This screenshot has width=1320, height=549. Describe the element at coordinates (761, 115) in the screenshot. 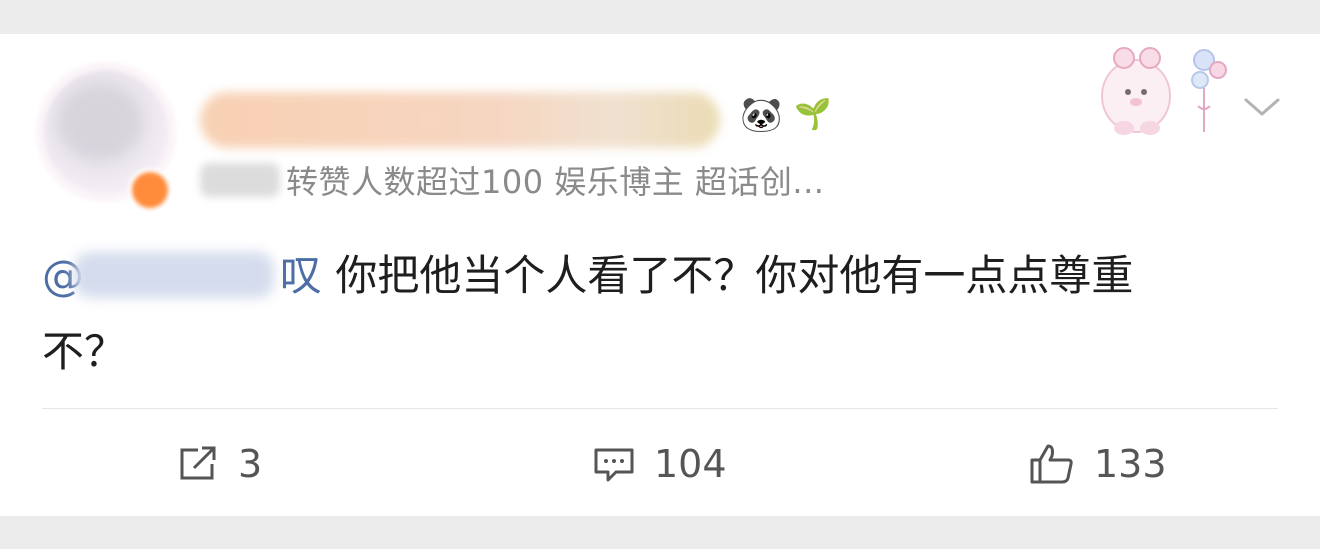

I see `panda-emoji-icon: 🐼` at that location.